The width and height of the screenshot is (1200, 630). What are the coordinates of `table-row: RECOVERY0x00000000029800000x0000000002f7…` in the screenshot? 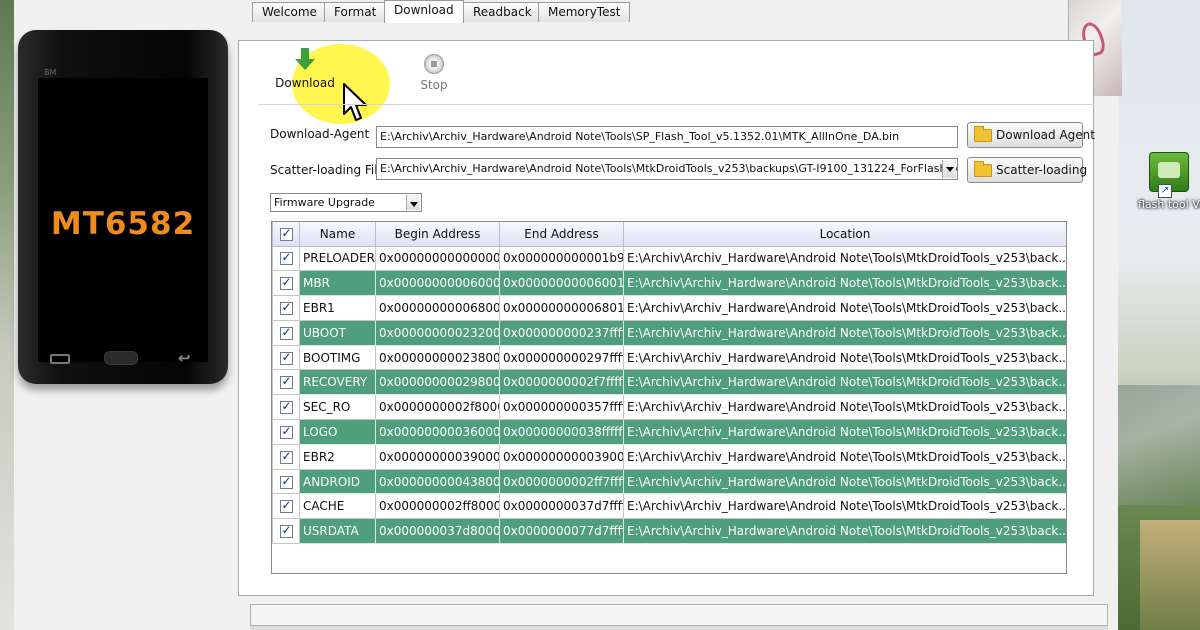 It's located at (669, 382).